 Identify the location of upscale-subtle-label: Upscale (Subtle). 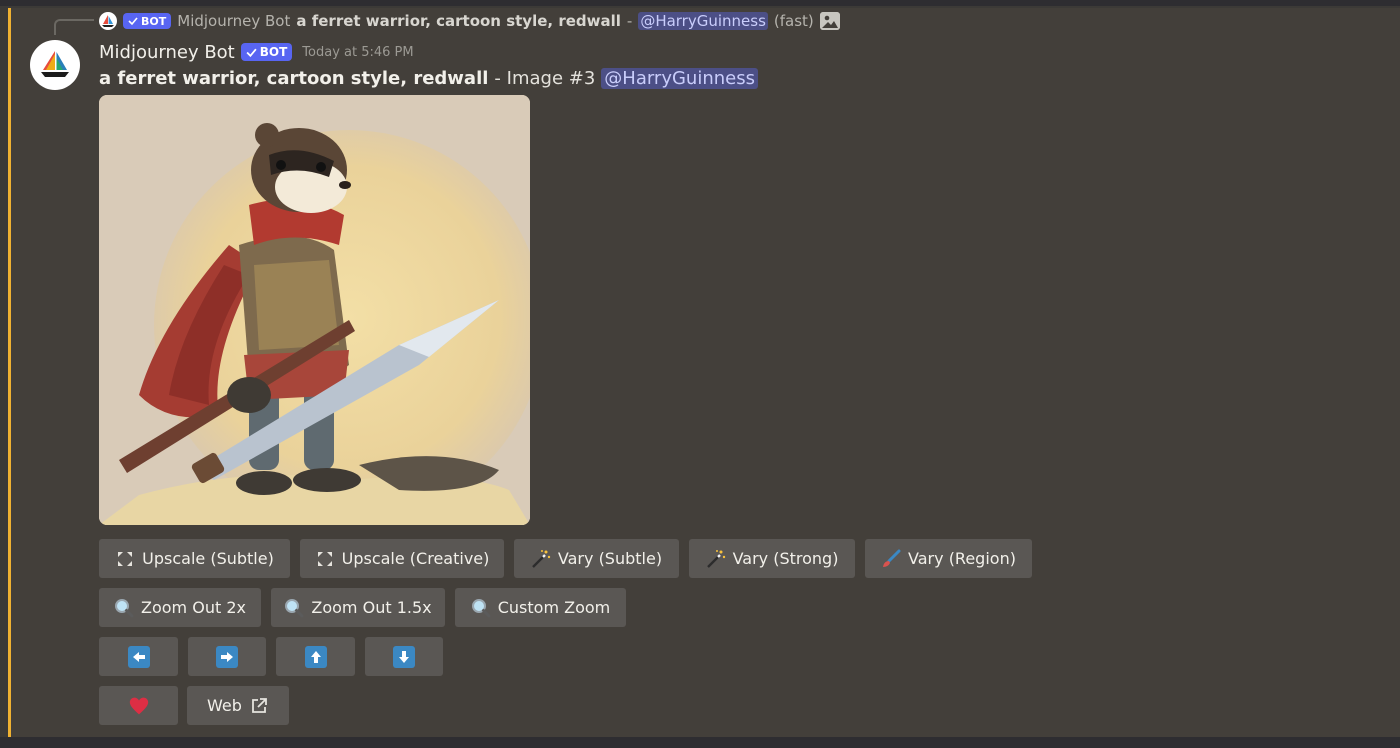
(208, 558).